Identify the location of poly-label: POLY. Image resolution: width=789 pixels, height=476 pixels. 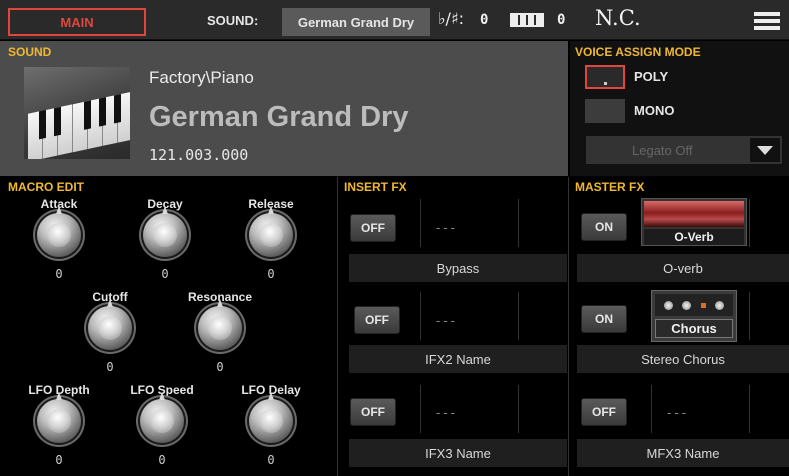
(651, 76).